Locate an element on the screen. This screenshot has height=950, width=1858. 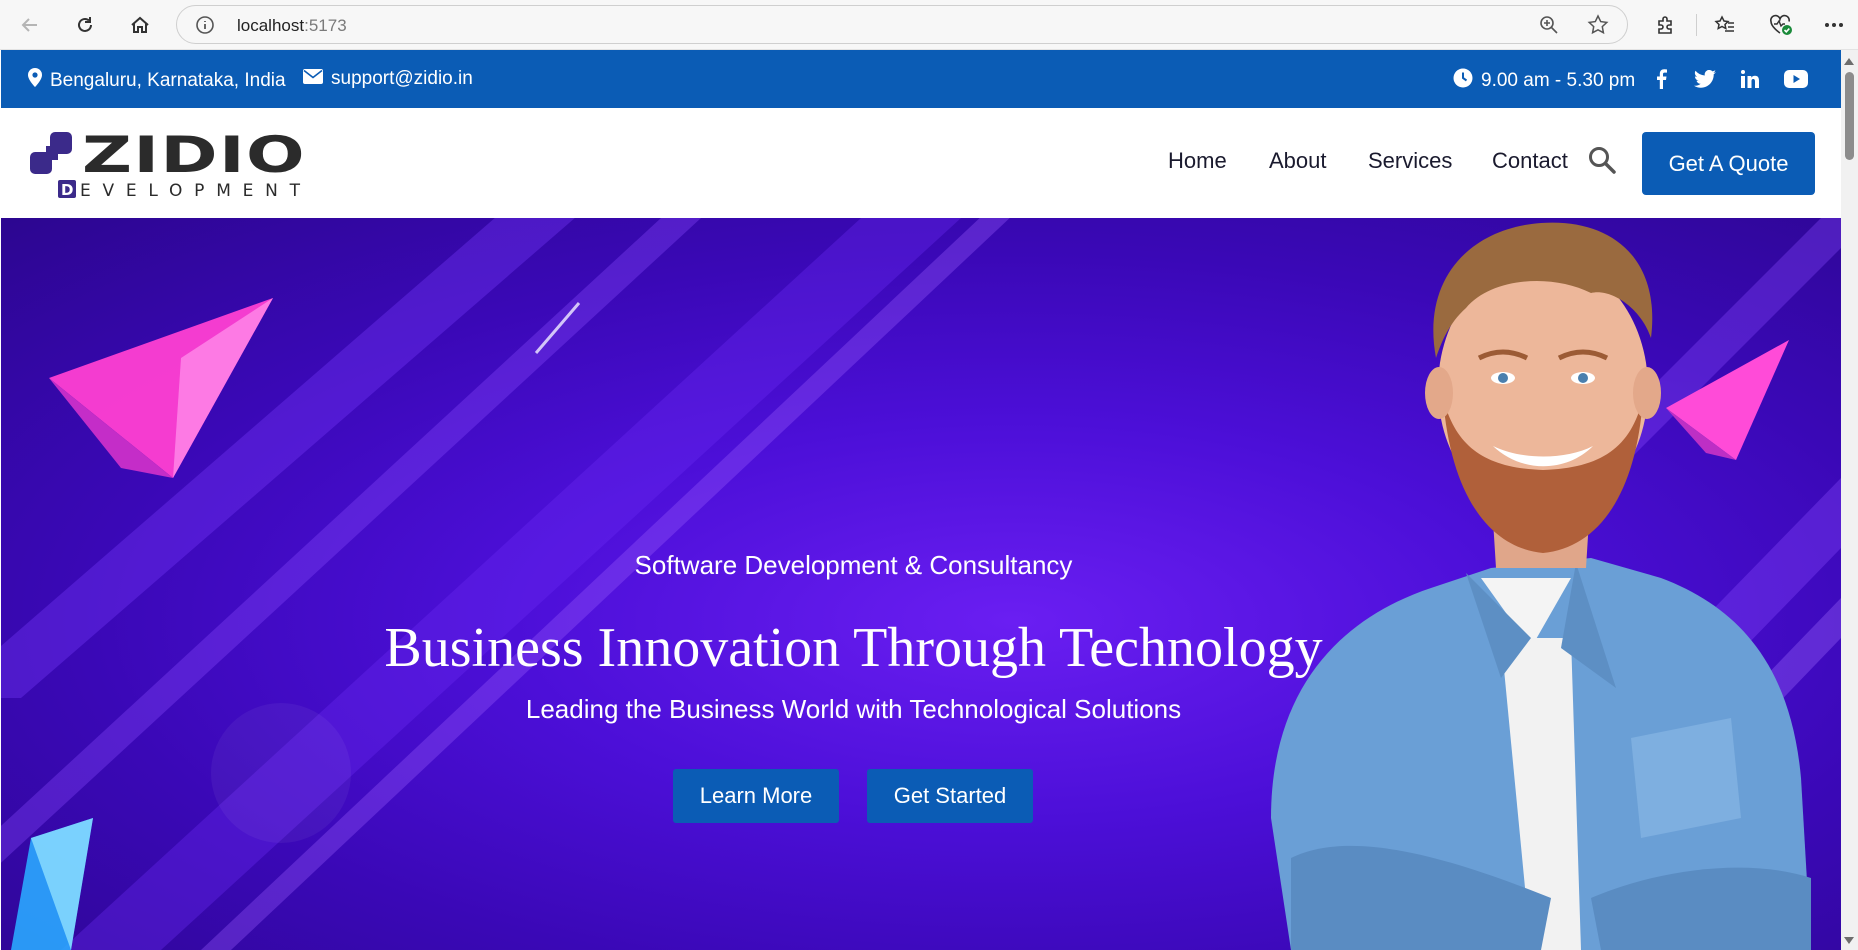
get-quote-button: Get A Quote is located at coordinates (1728, 163).